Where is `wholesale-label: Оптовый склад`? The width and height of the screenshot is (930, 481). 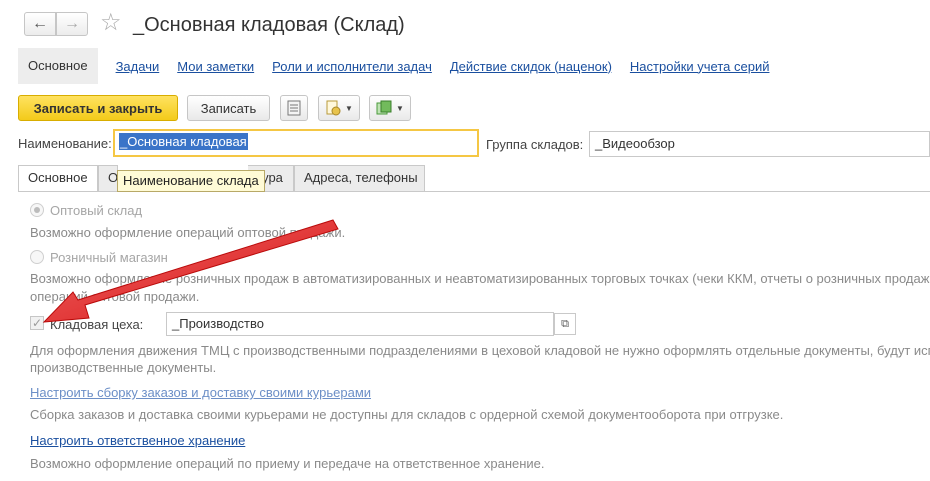
wholesale-label: Оптовый склад is located at coordinates (96, 210).